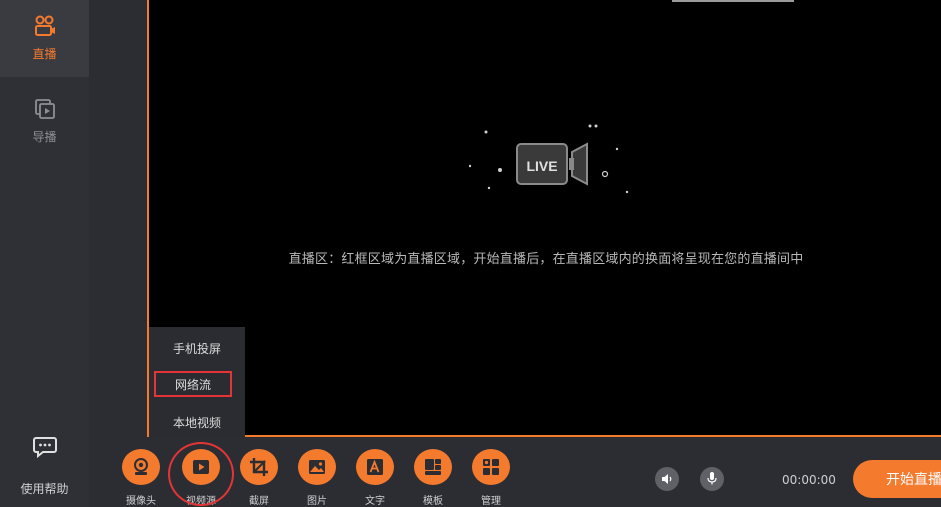 This screenshot has height=507, width=941. Describe the element at coordinates (809, 480) in the screenshot. I see `live-timer: 00:00:00` at that location.